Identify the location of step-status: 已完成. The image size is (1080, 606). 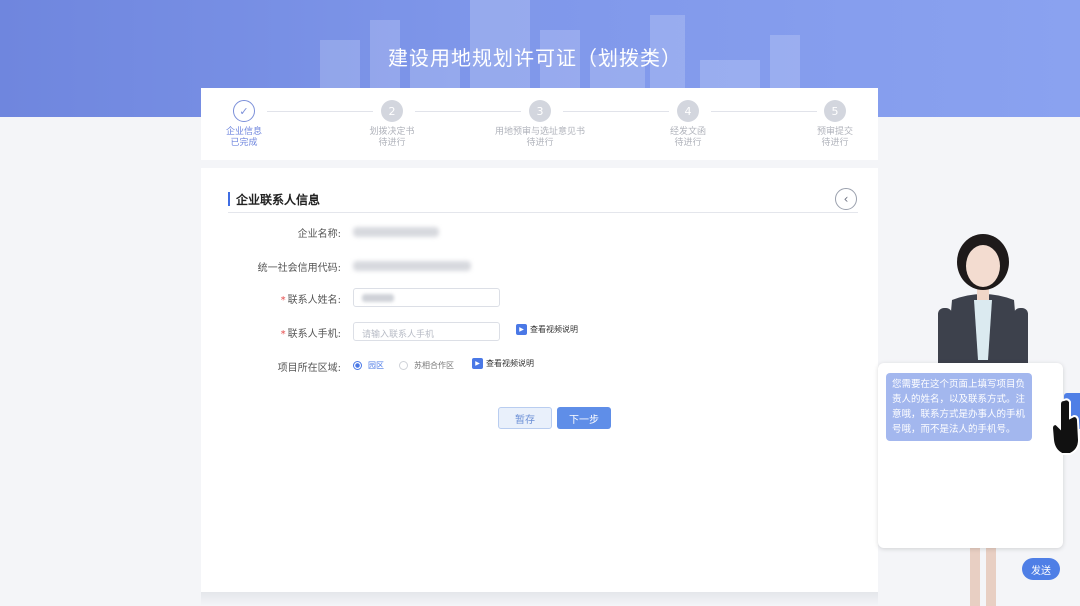
(244, 143).